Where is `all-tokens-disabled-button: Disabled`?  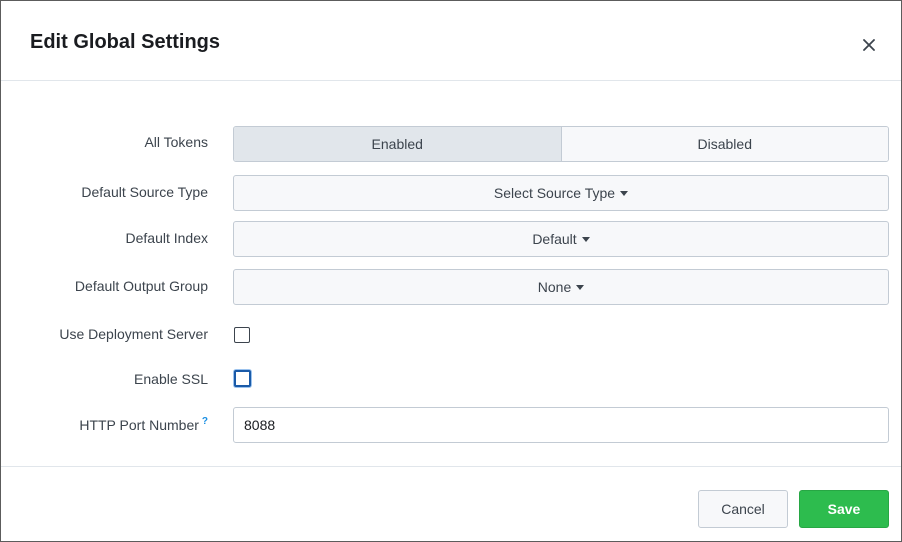 all-tokens-disabled-button: Disabled is located at coordinates (724, 144).